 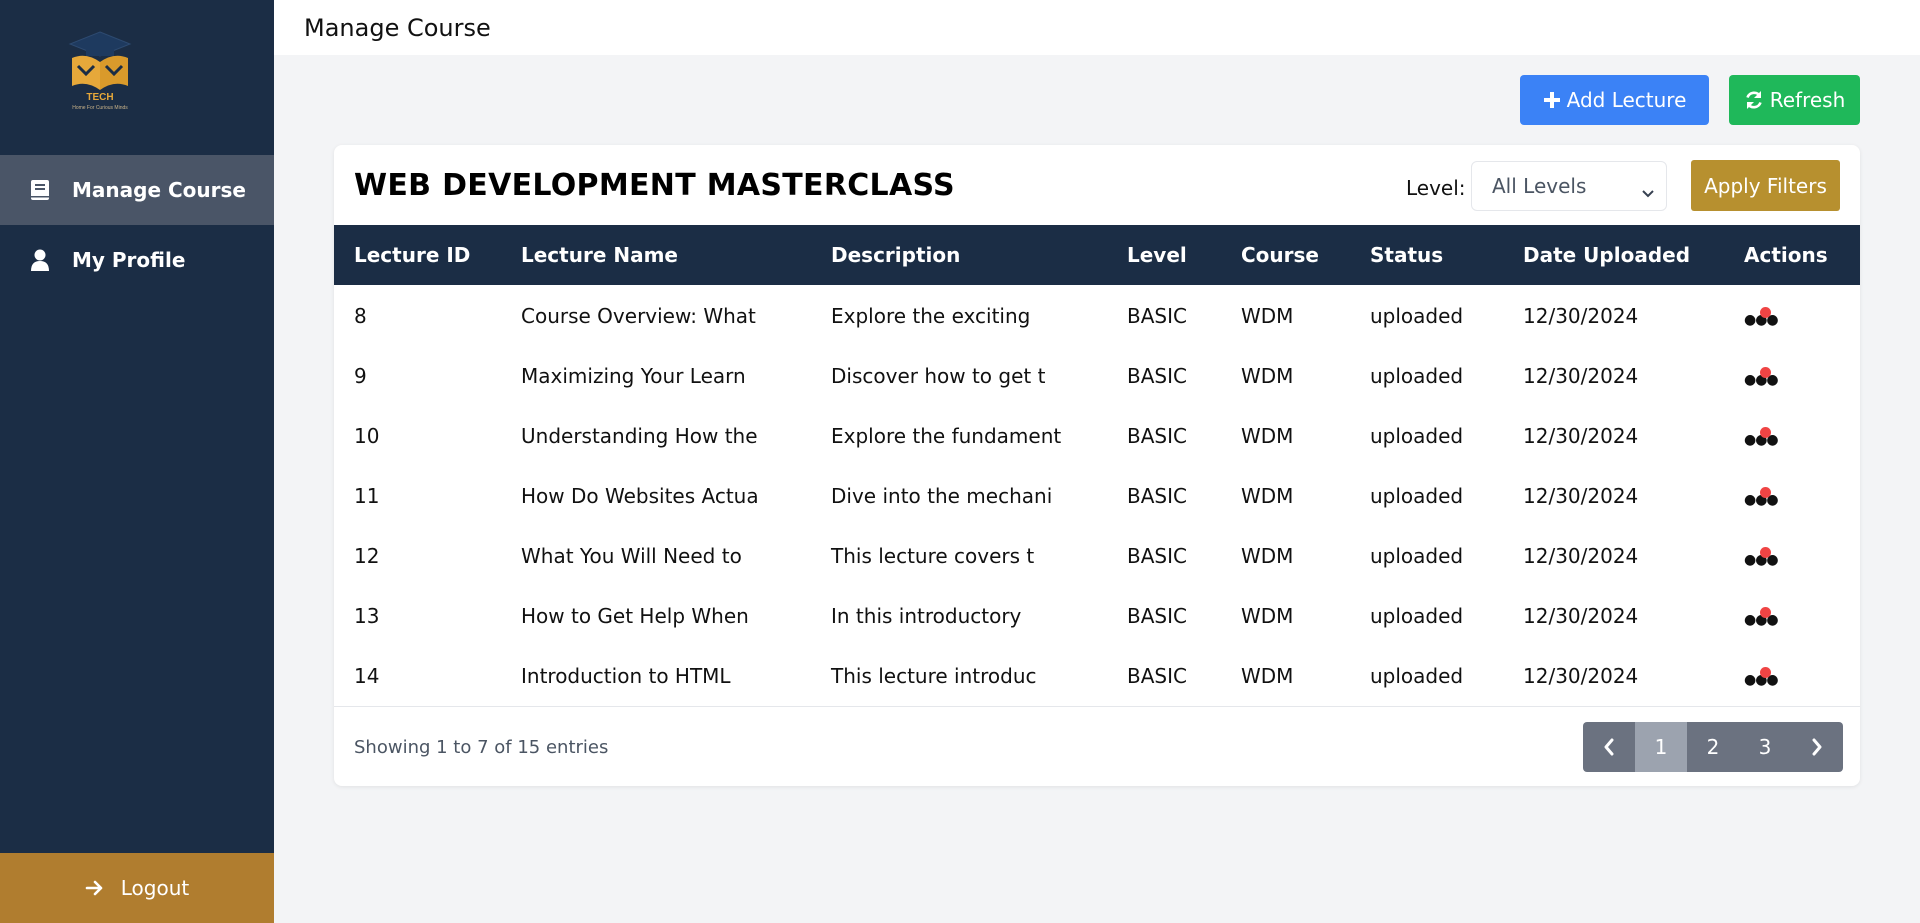 I want to click on cell-lecture-name: What You Will Need to, so click(x=631, y=556).